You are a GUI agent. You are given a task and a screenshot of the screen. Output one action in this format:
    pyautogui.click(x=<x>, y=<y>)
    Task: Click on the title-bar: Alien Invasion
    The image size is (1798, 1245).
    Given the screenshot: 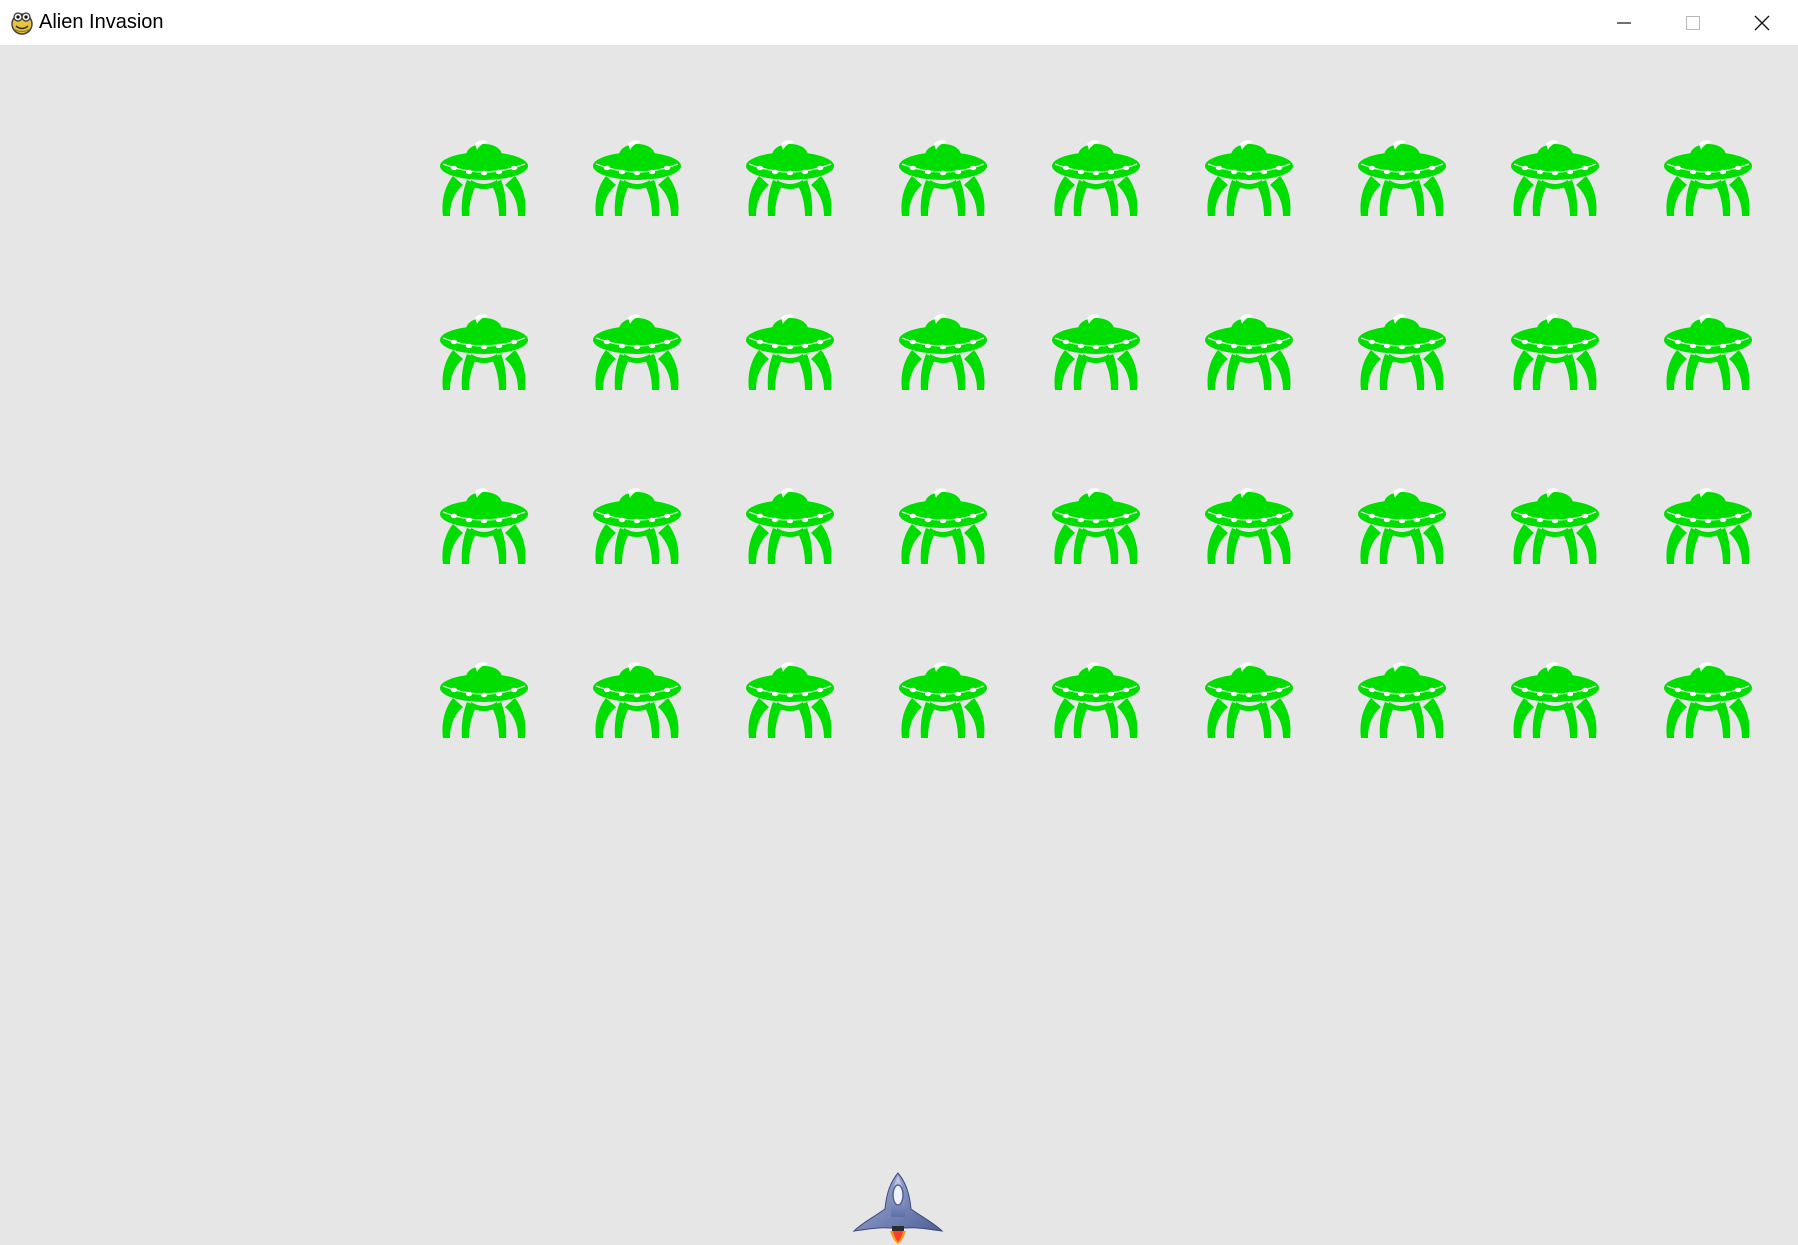 What is the action you would take?
    pyautogui.click(x=899, y=22)
    